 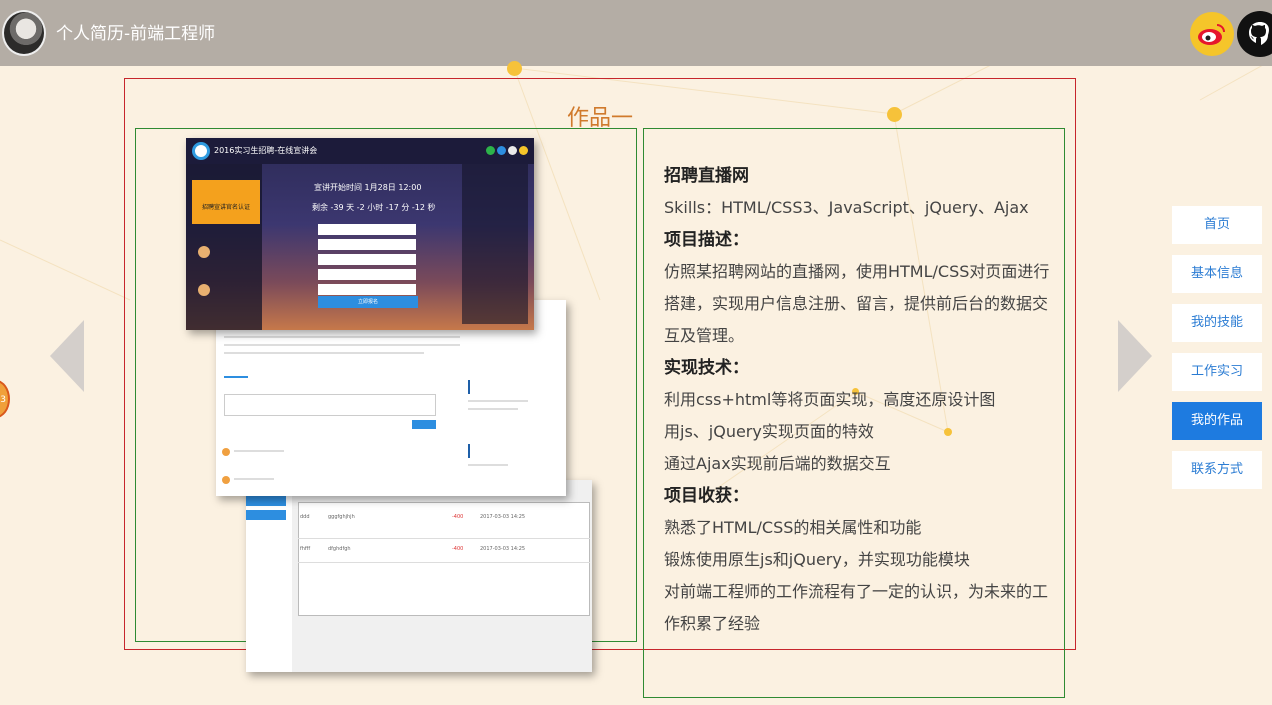 I want to click on gain-item: 对前端工程师的工作流程有了一定的认识，为未来的工作积累了经验, so click(x=856, y=607).